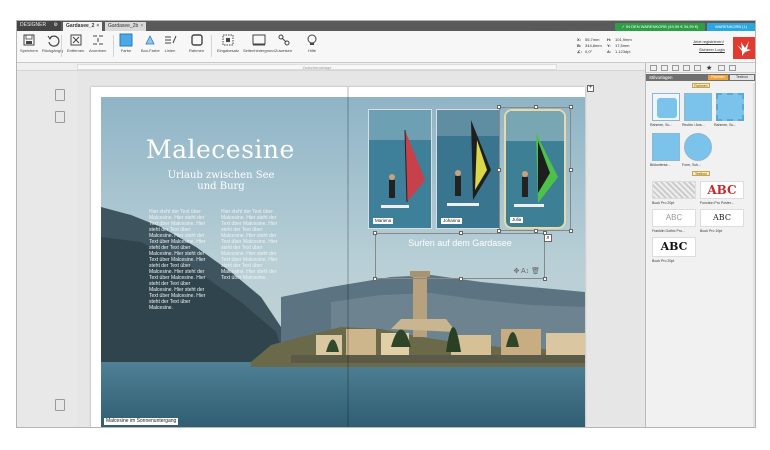 The image size is (770, 450). What do you see at coordinates (196, 43) in the screenshot?
I see `frame-button: Rahmen` at bounding box center [196, 43].